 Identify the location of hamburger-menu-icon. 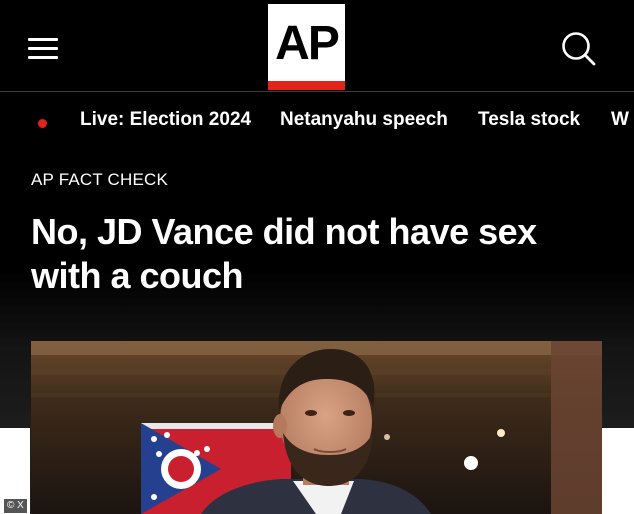
(44, 47).